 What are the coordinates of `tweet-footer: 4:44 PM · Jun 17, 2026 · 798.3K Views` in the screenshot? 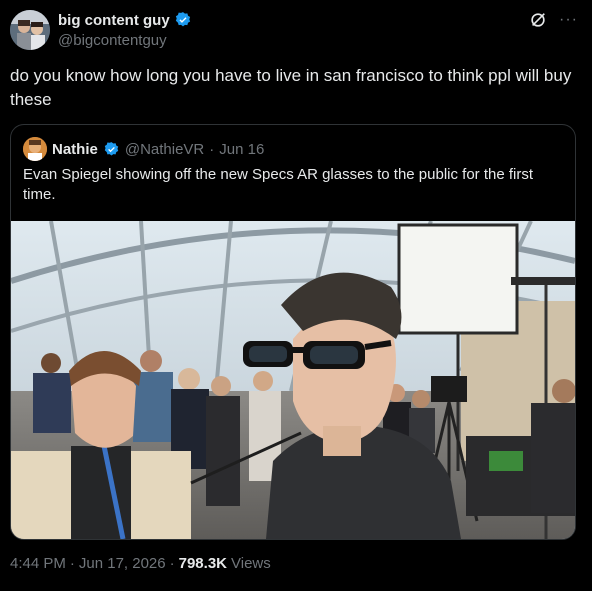 It's located at (140, 563).